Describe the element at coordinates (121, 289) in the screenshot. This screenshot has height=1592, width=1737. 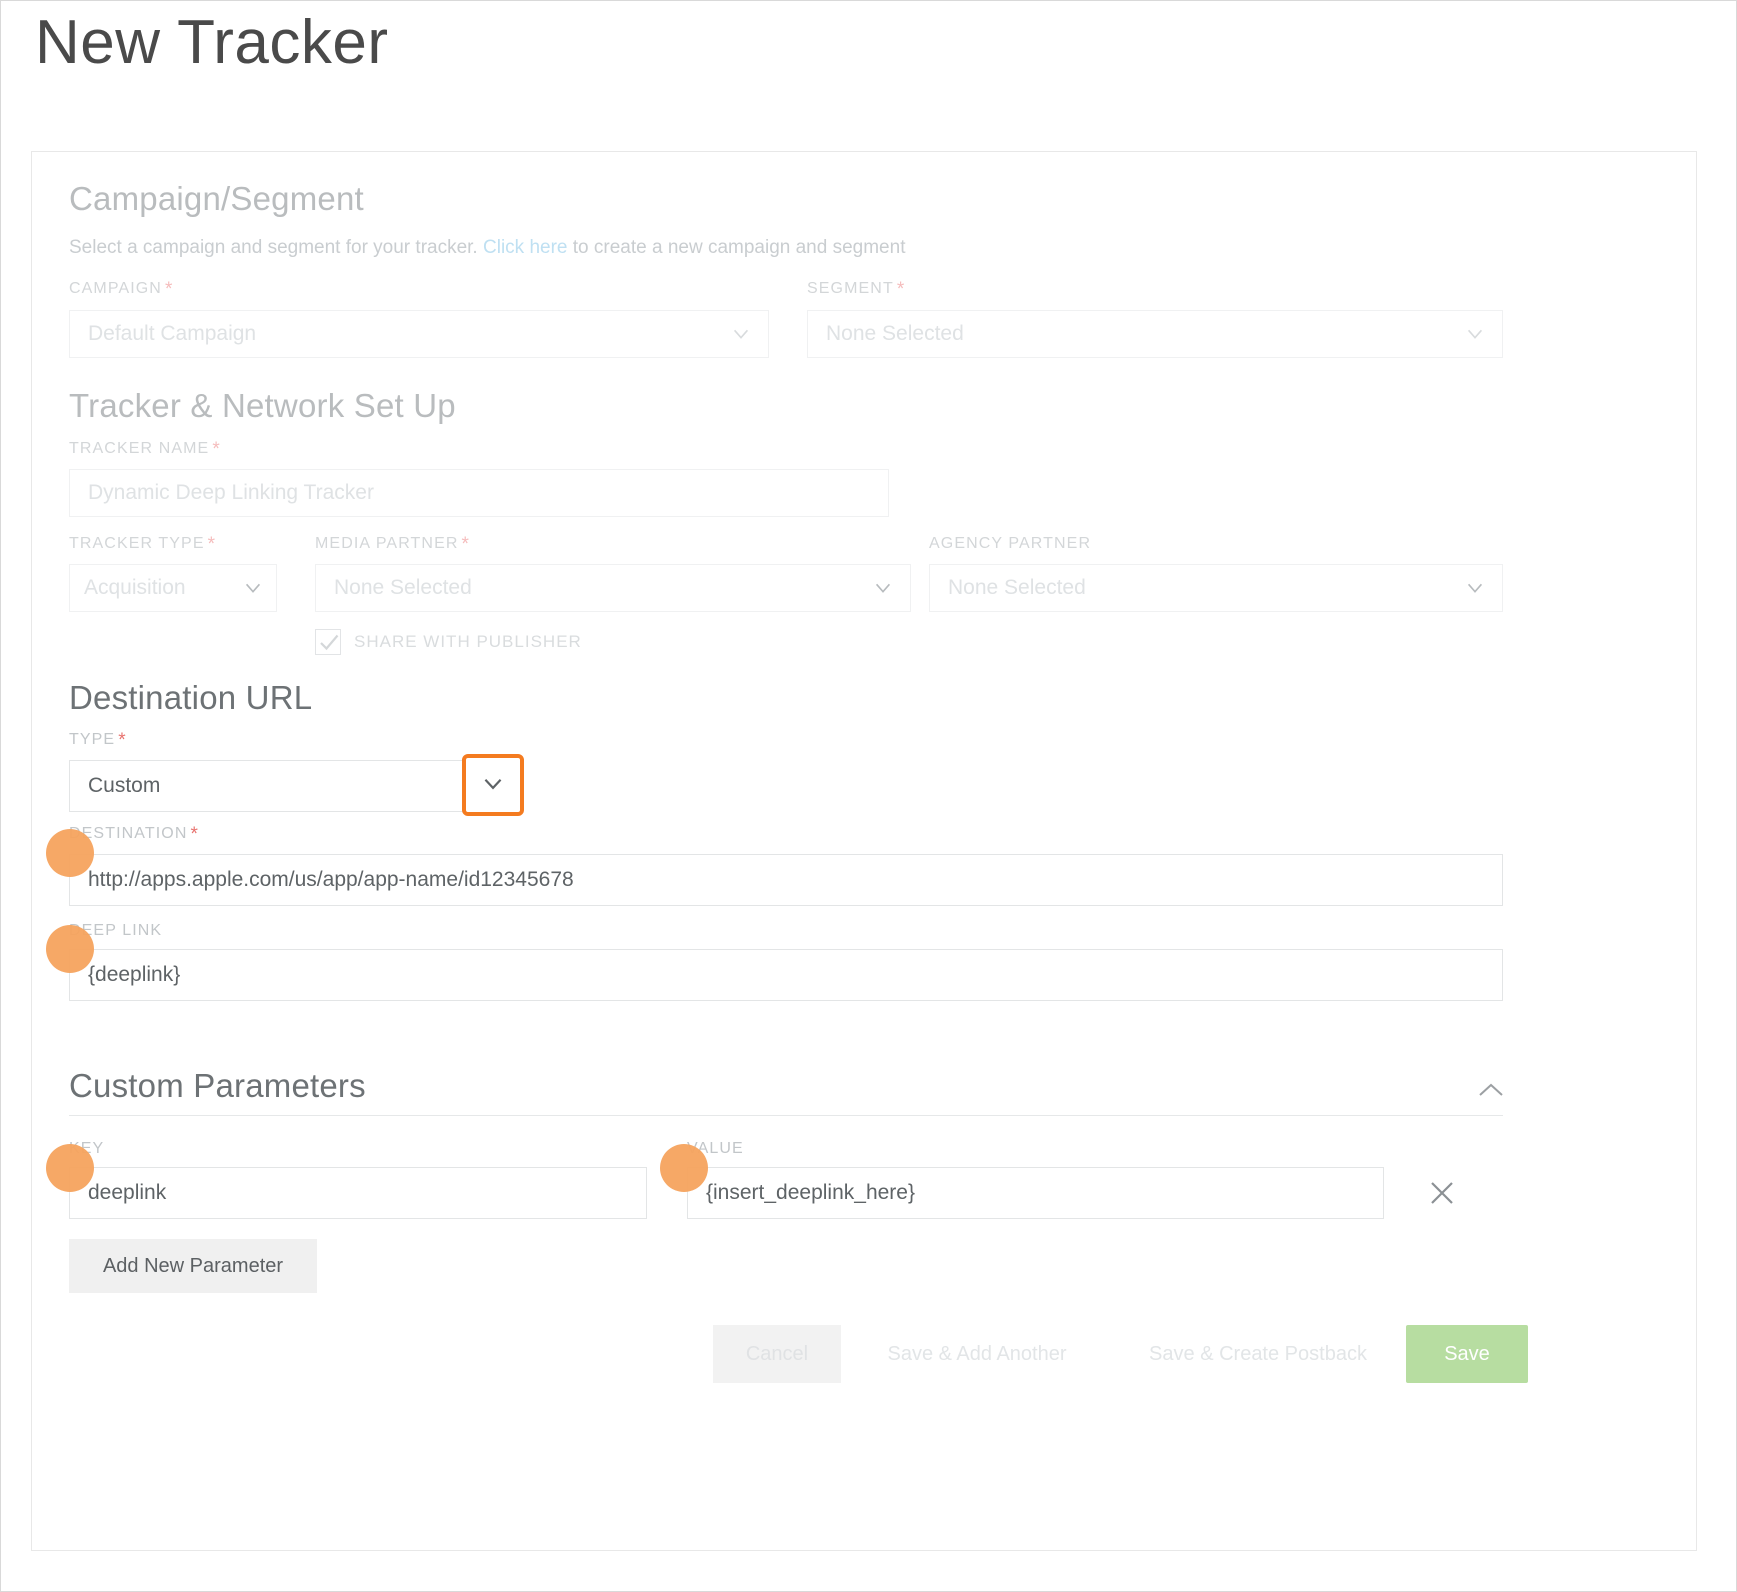
I see `campaign-field-label: CAMPAIGN *` at that location.